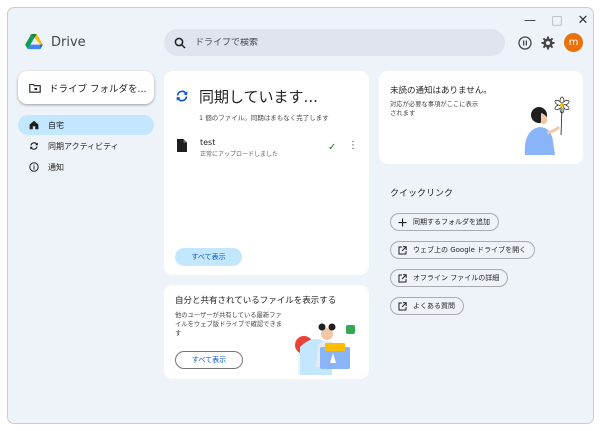 Image resolution: width=600 pixels, height=431 pixels. I want to click on app-logo: Drive, so click(55, 42).